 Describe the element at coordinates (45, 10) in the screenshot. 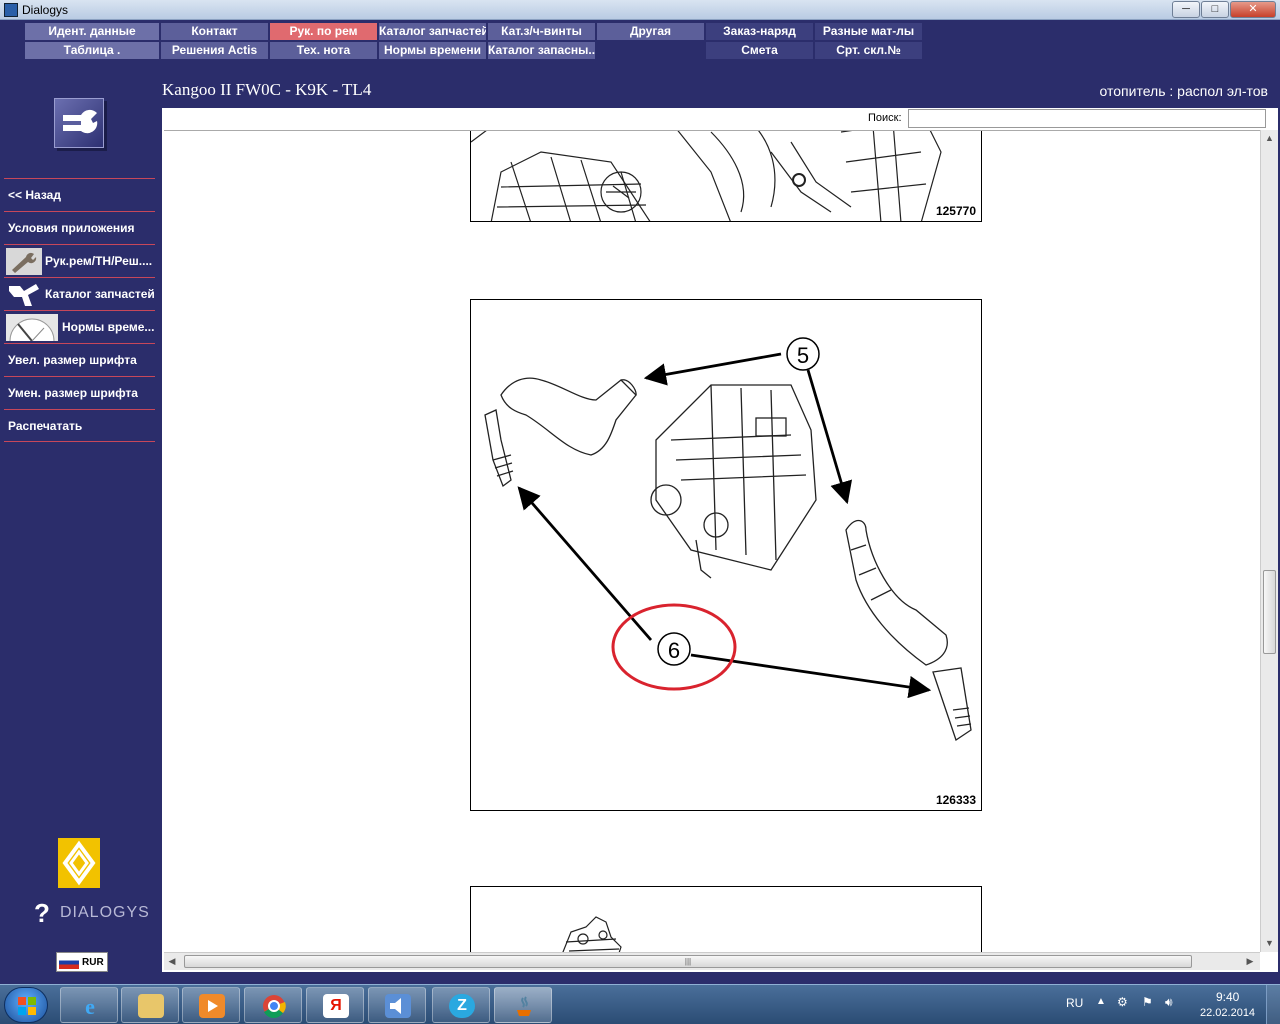

I see `window-title: Dialogys` at that location.